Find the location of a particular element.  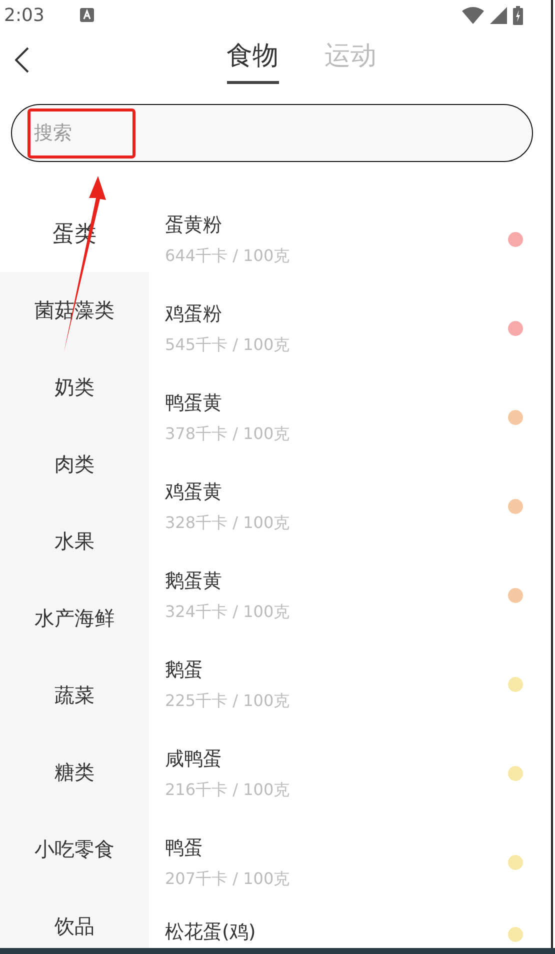

food-name: 鸡蛋粉 is located at coordinates (194, 314).